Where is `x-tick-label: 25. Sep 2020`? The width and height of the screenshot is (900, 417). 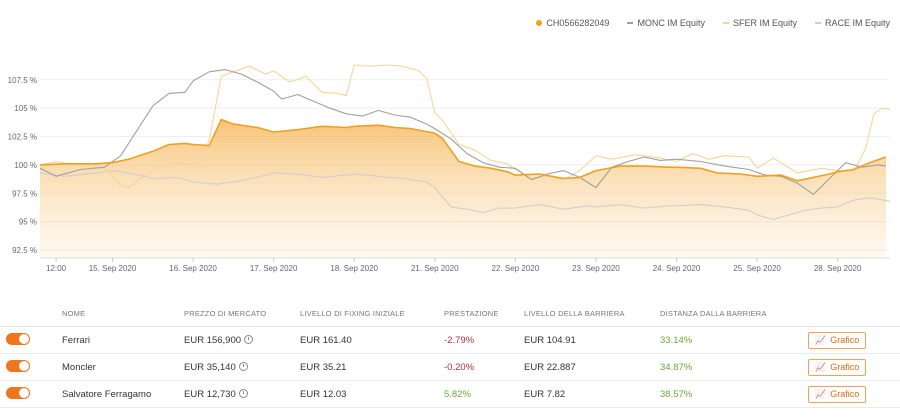 x-tick-label: 25. Sep 2020 is located at coordinates (757, 268).